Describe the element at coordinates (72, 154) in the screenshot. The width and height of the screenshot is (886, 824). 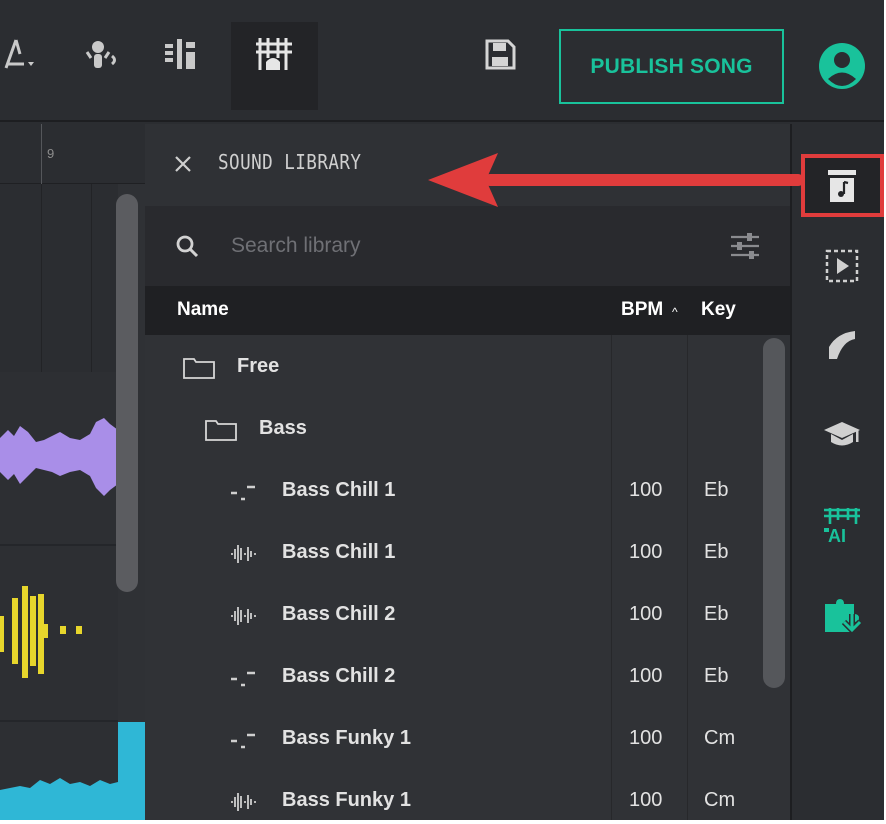
I see `timeline-ruler: 9` at that location.